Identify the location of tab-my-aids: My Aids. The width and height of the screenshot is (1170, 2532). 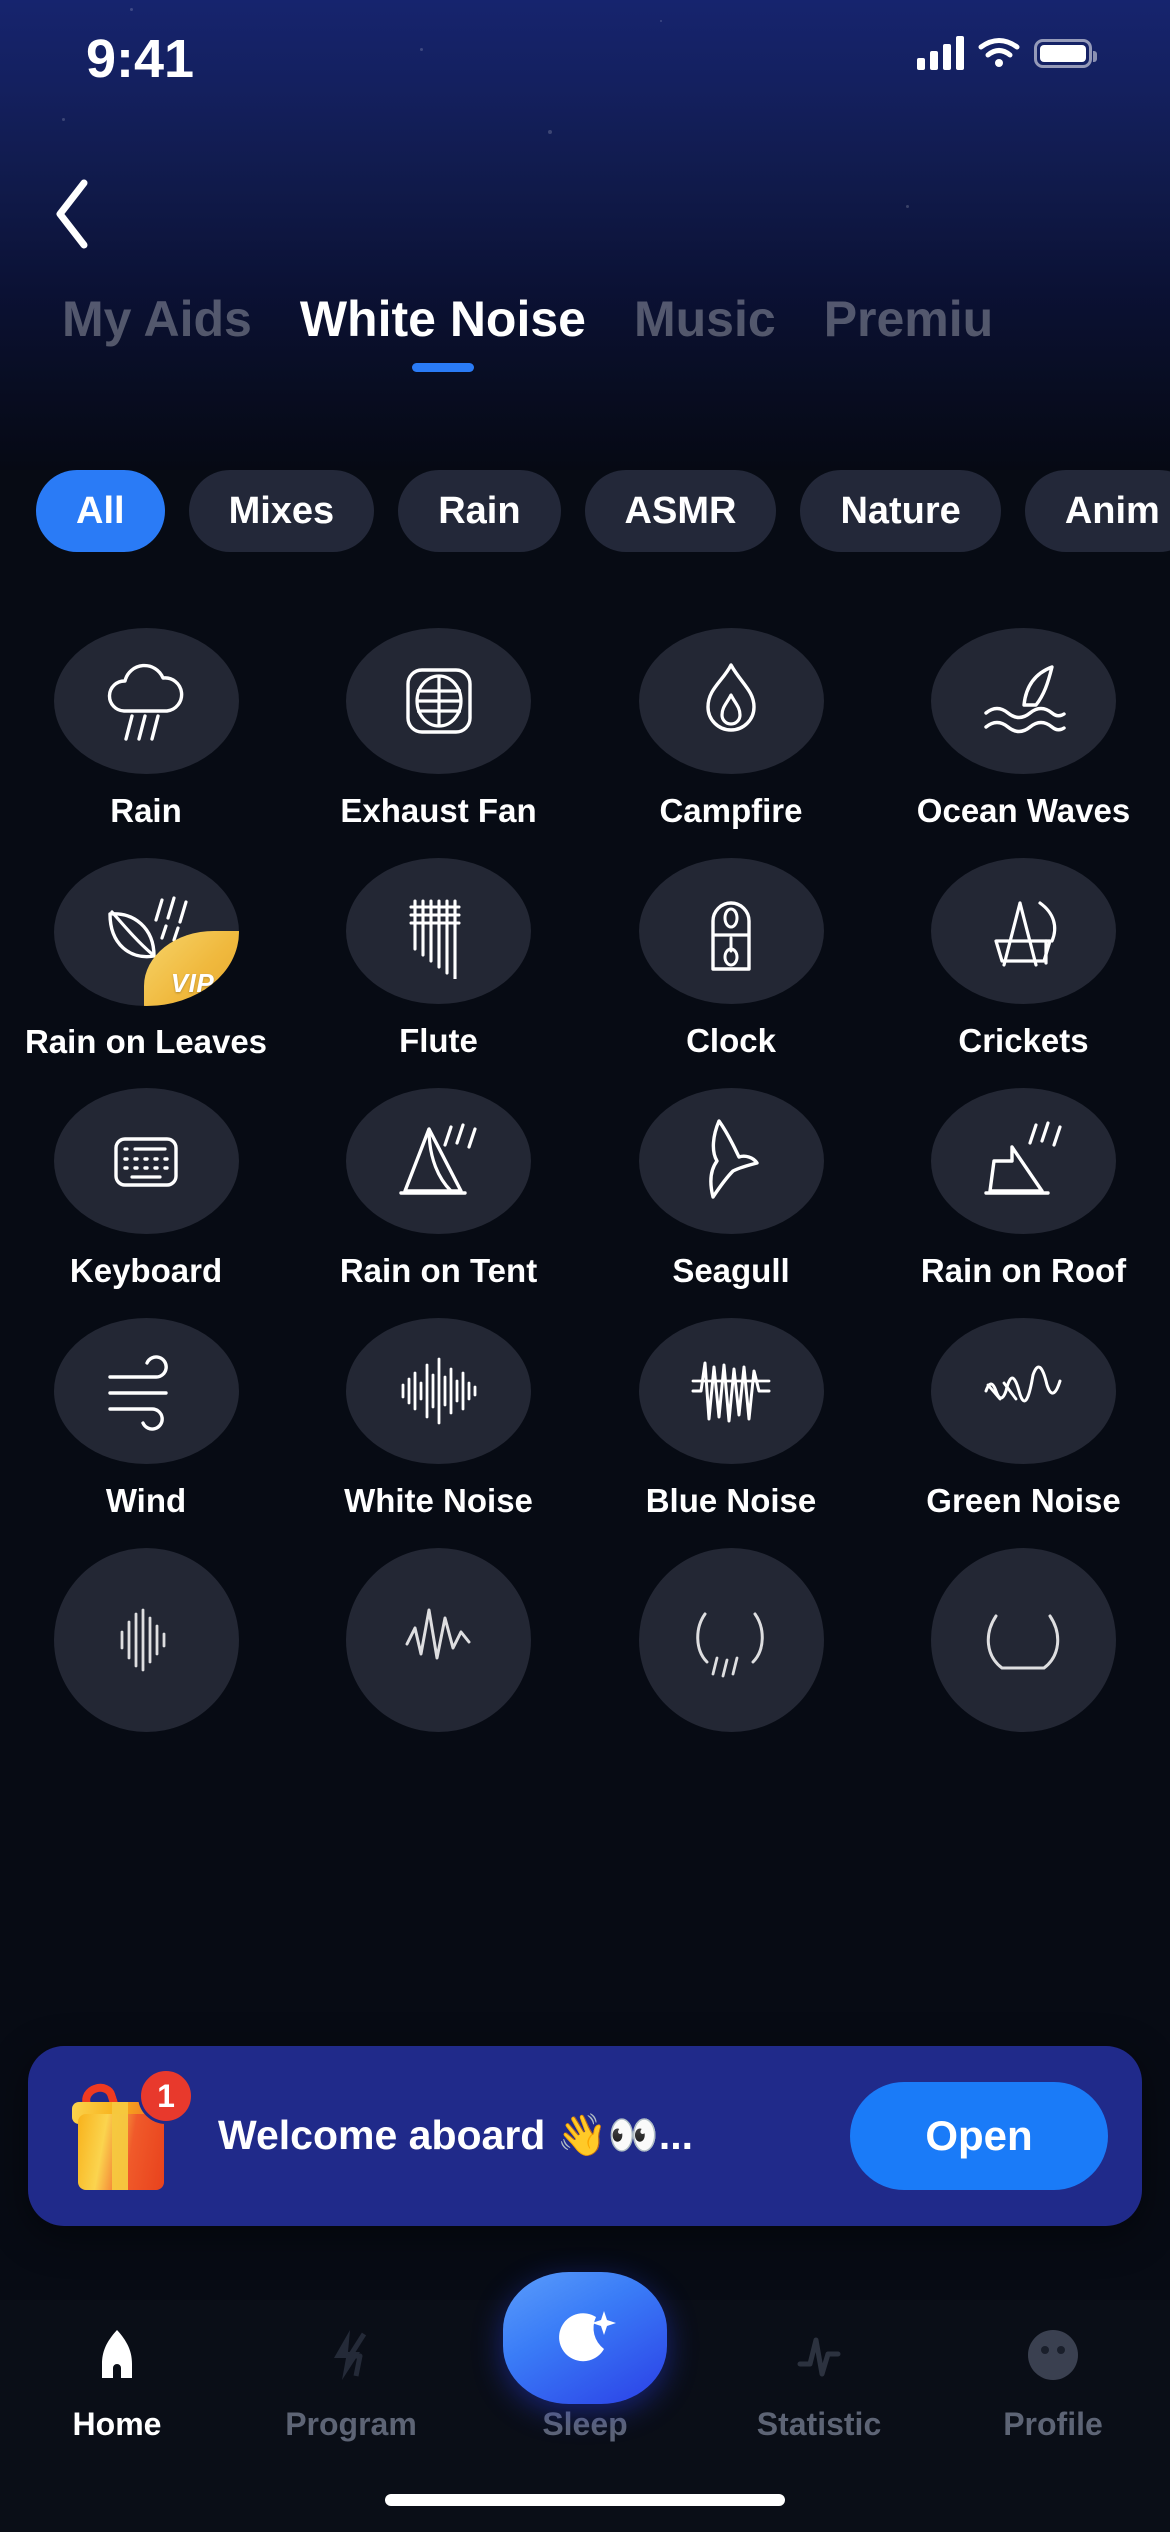
(157, 319).